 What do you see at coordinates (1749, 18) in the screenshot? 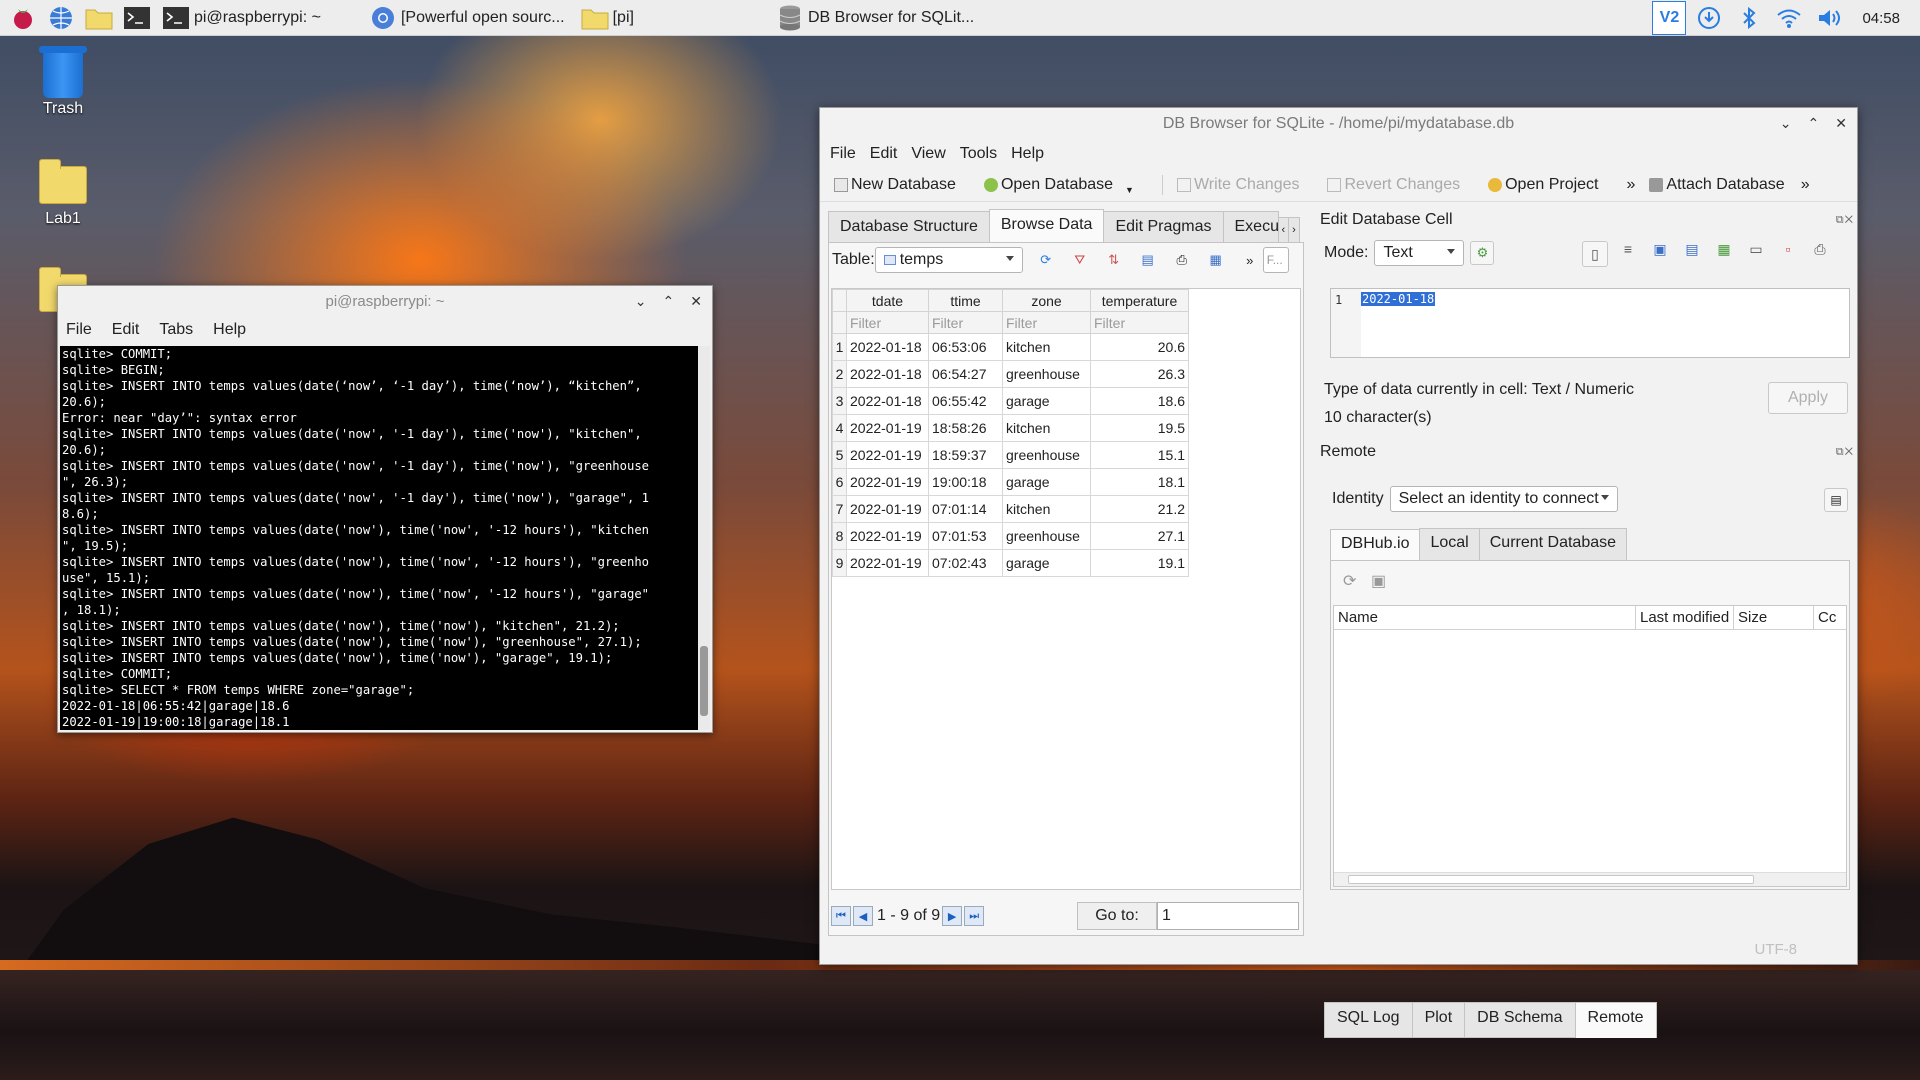
I see `bluetooth-icon` at bounding box center [1749, 18].